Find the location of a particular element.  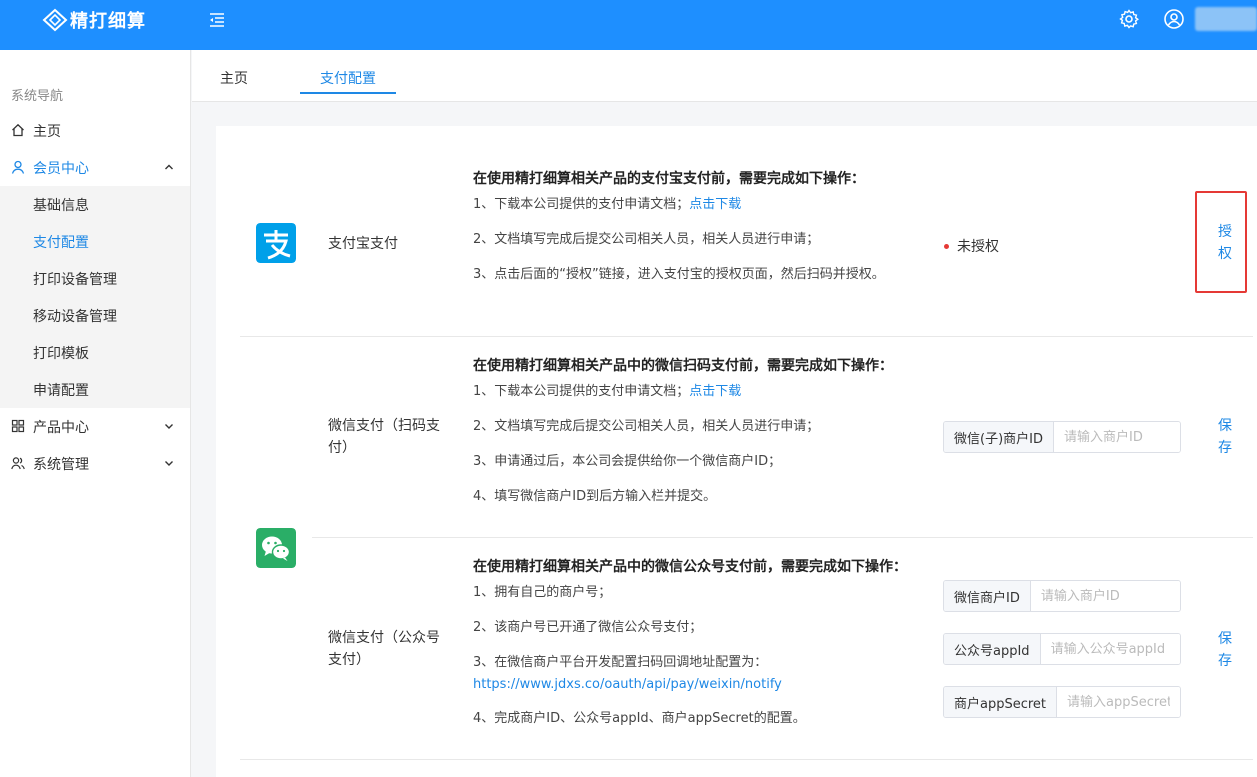

sidebar-subitem-basic-info: 基础信息 is located at coordinates (95, 204).